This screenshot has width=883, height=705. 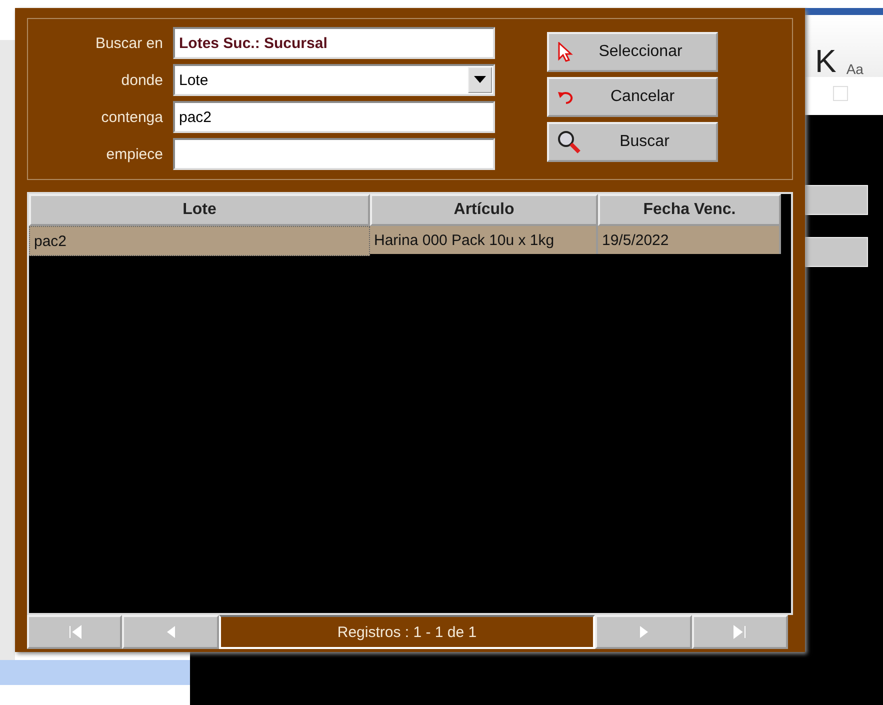 What do you see at coordinates (199, 210) in the screenshot?
I see `column-header: Lote` at bounding box center [199, 210].